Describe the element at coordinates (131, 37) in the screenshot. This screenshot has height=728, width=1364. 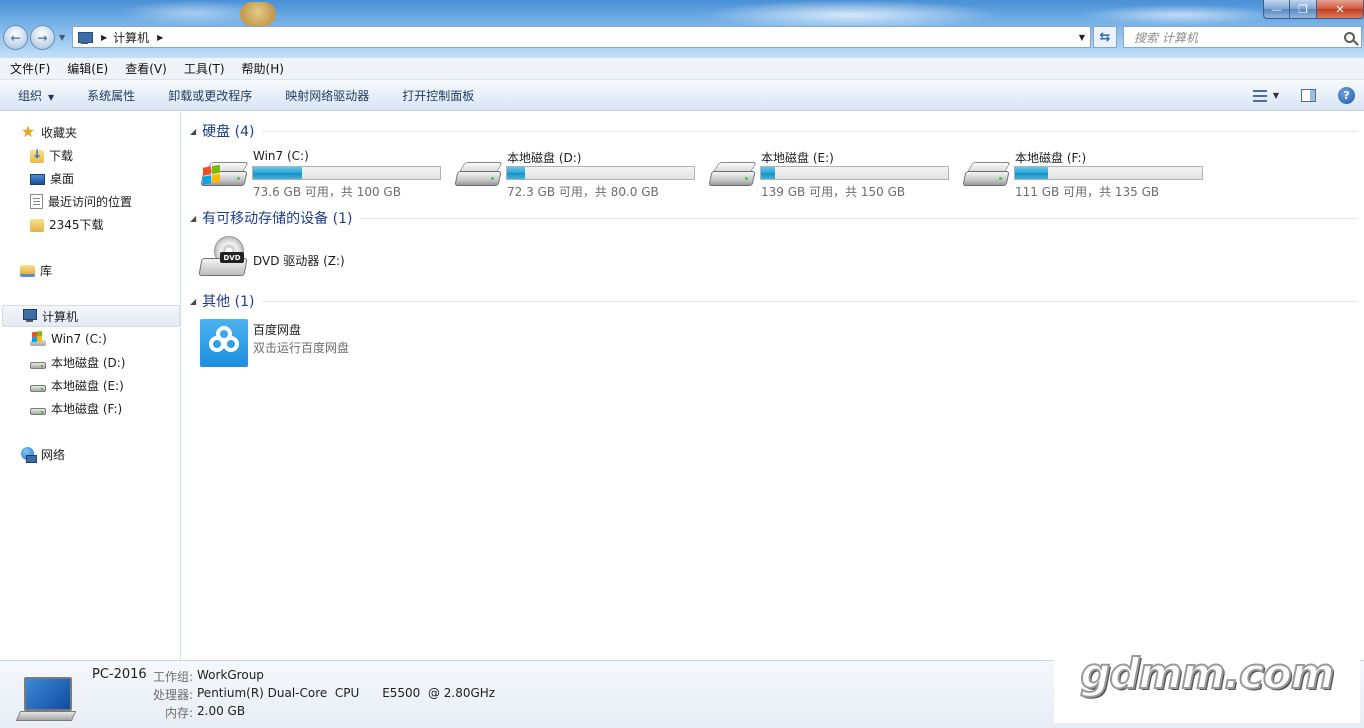
I see `breadcrumb-computer: 计算机` at that location.